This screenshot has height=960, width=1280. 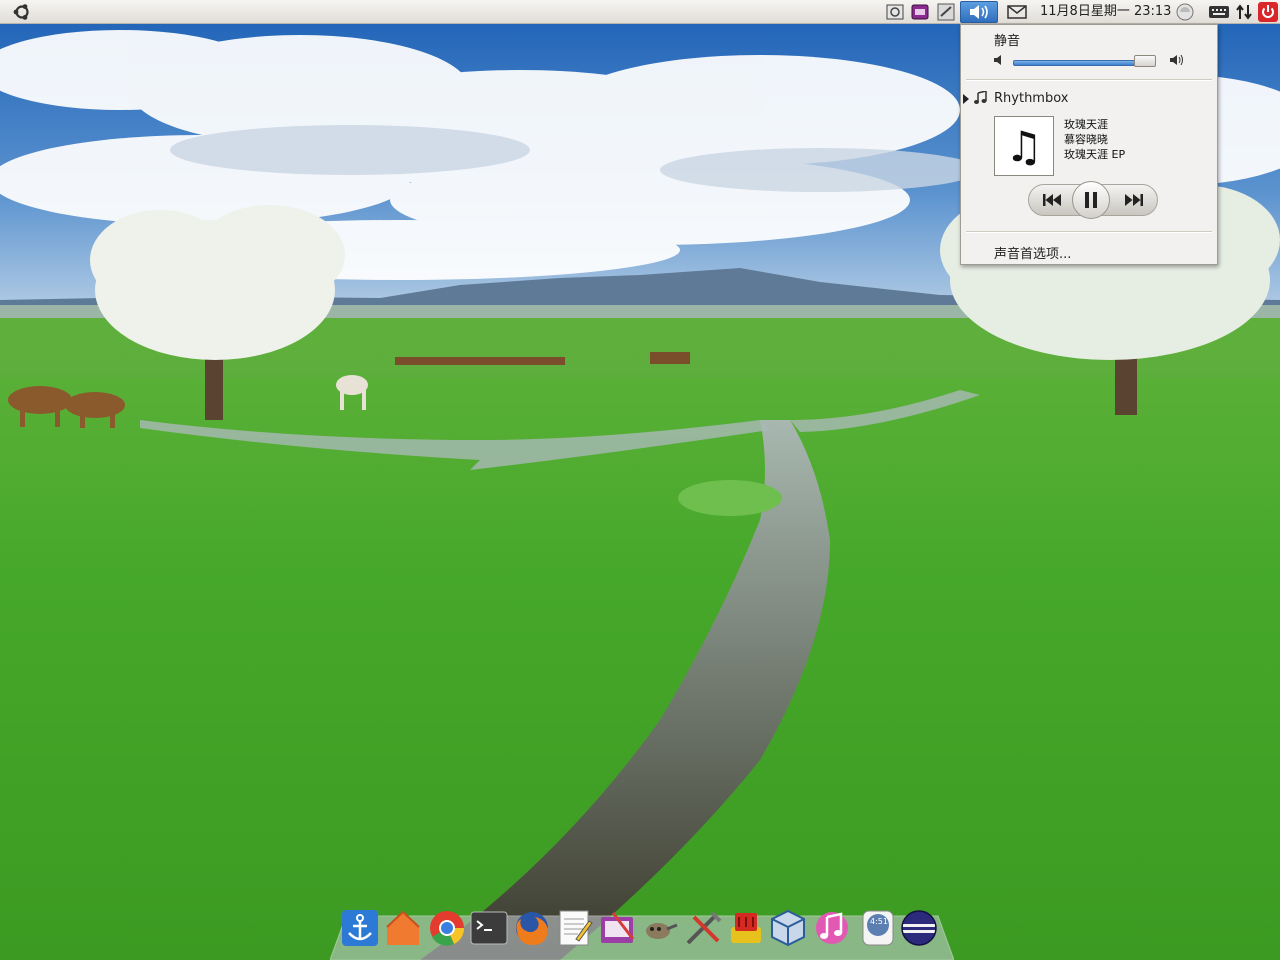 What do you see at coordinates (746, 928) in the screenshot?
I see `package-manager-icon` at bounding box center [746, 928].